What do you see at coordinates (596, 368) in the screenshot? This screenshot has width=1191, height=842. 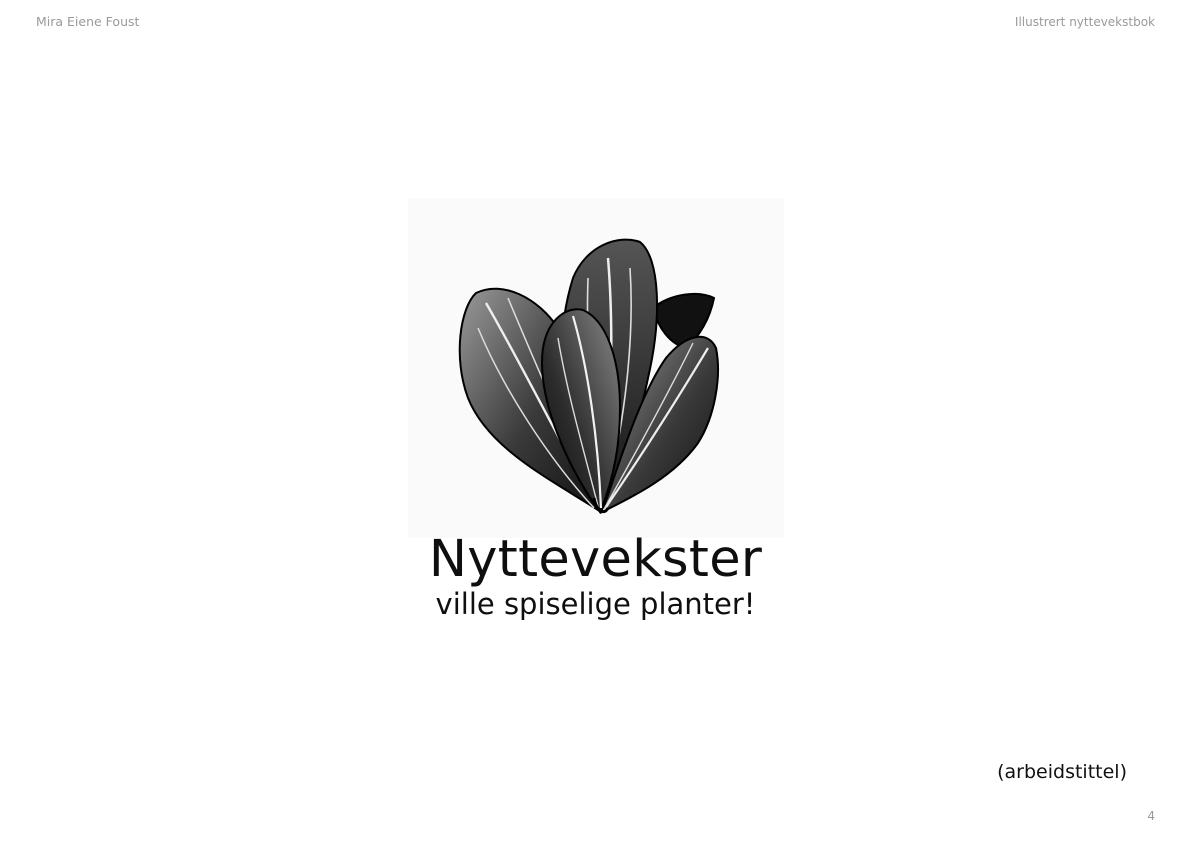 I see `plantain-leaves-illustration` at bounding box center [596, 368].